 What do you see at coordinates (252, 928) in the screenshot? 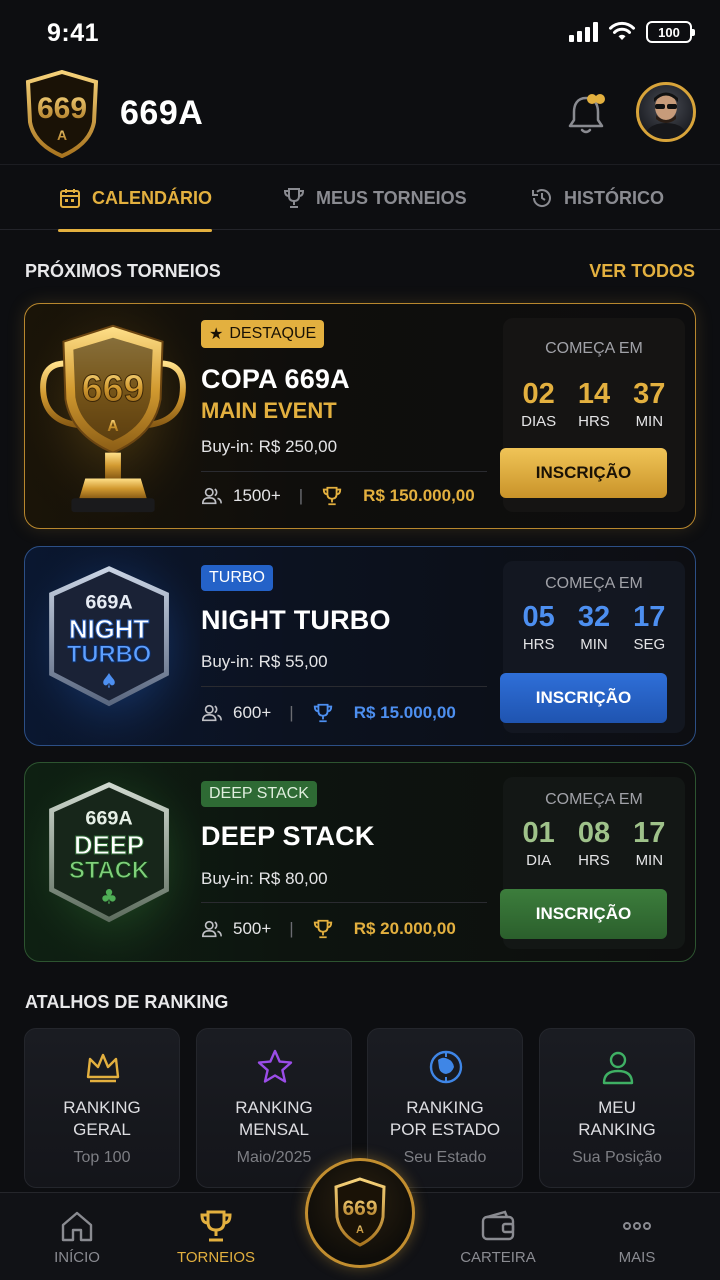
I see `players-count: 500+` at bounding box center [252, 928].